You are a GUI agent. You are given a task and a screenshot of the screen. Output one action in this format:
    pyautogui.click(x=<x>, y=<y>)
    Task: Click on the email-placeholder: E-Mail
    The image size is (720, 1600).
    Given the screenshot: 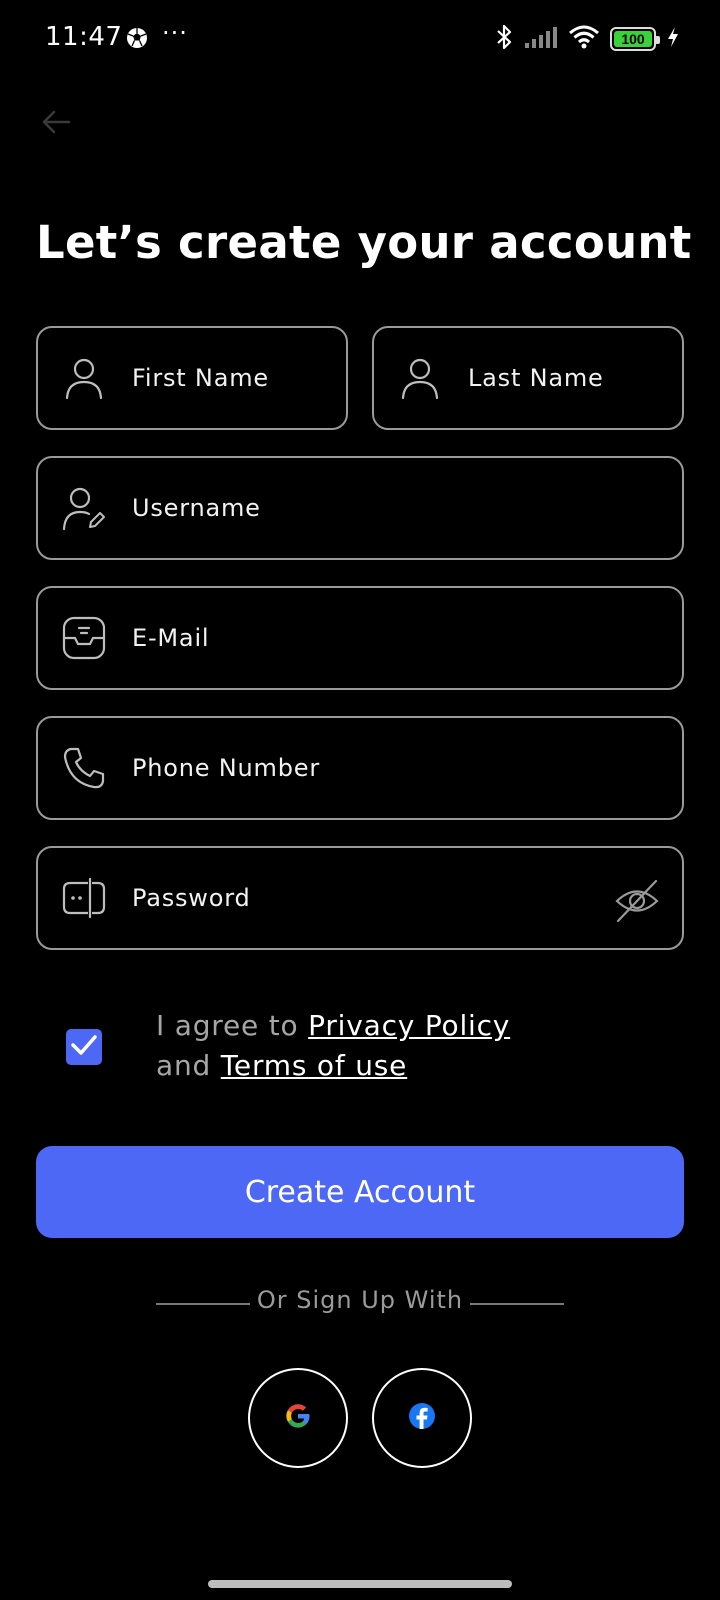 What is the action you would take?
    pyautogui.click(x=171, y=638)
    